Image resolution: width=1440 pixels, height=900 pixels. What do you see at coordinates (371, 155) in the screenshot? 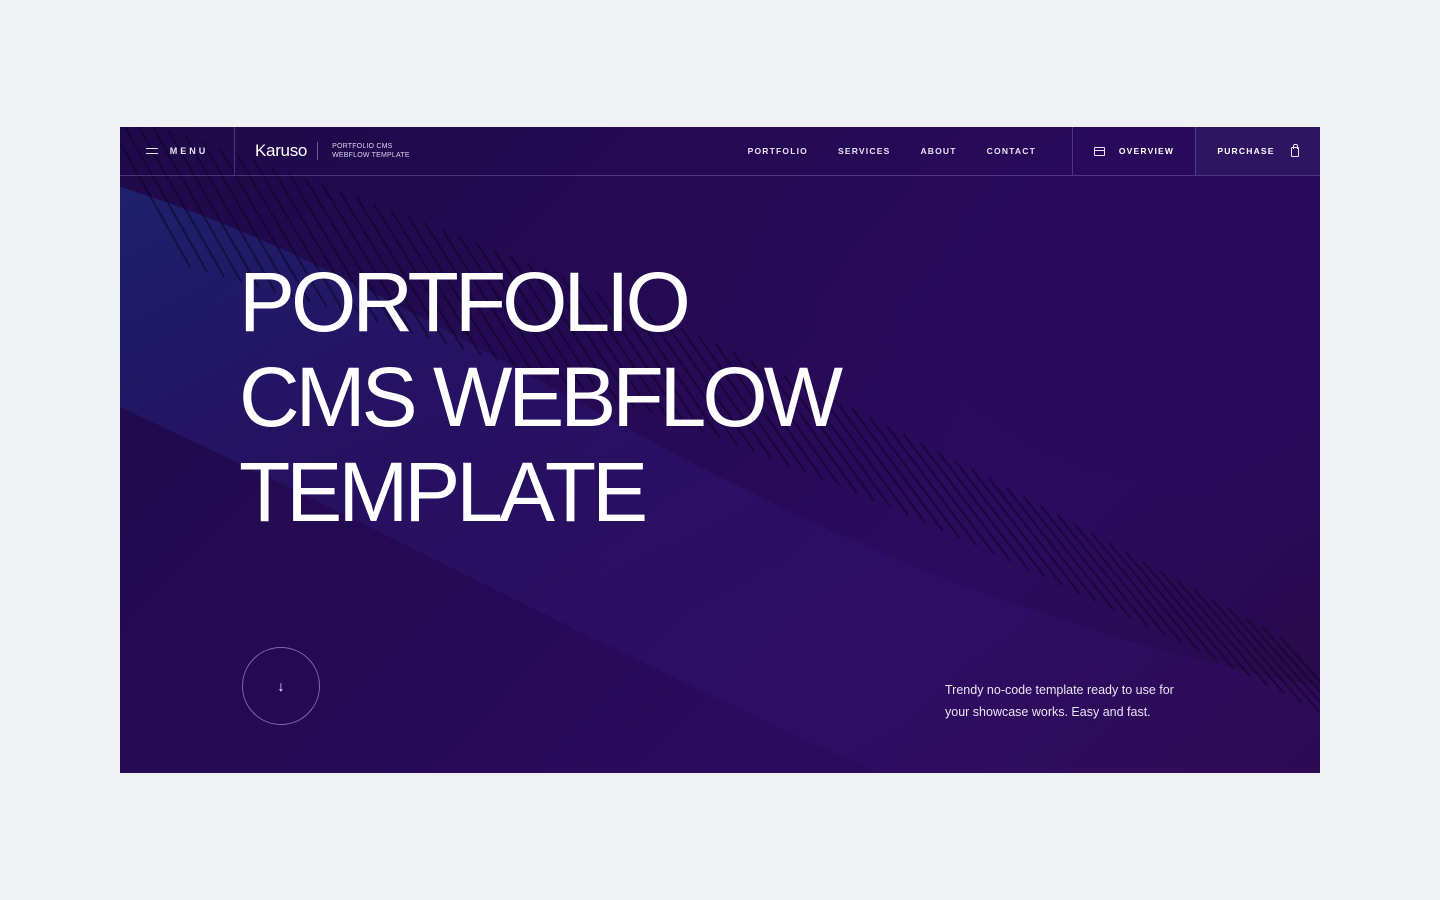
I see `tagline-line-2: WEBFLOW TEMPLATE` at bounding box center [371, 155].